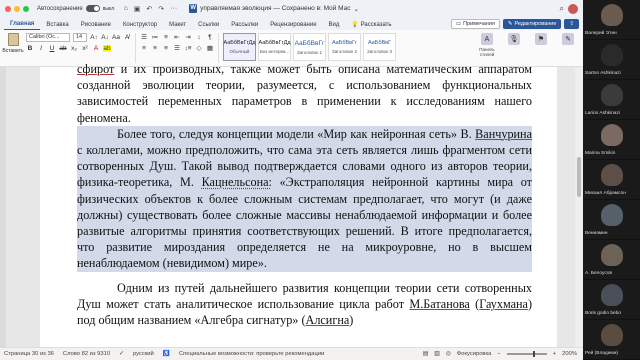  Describe the element at coordinates (92, 8) in the screenshot. I see `autosave-toggle` at that location.